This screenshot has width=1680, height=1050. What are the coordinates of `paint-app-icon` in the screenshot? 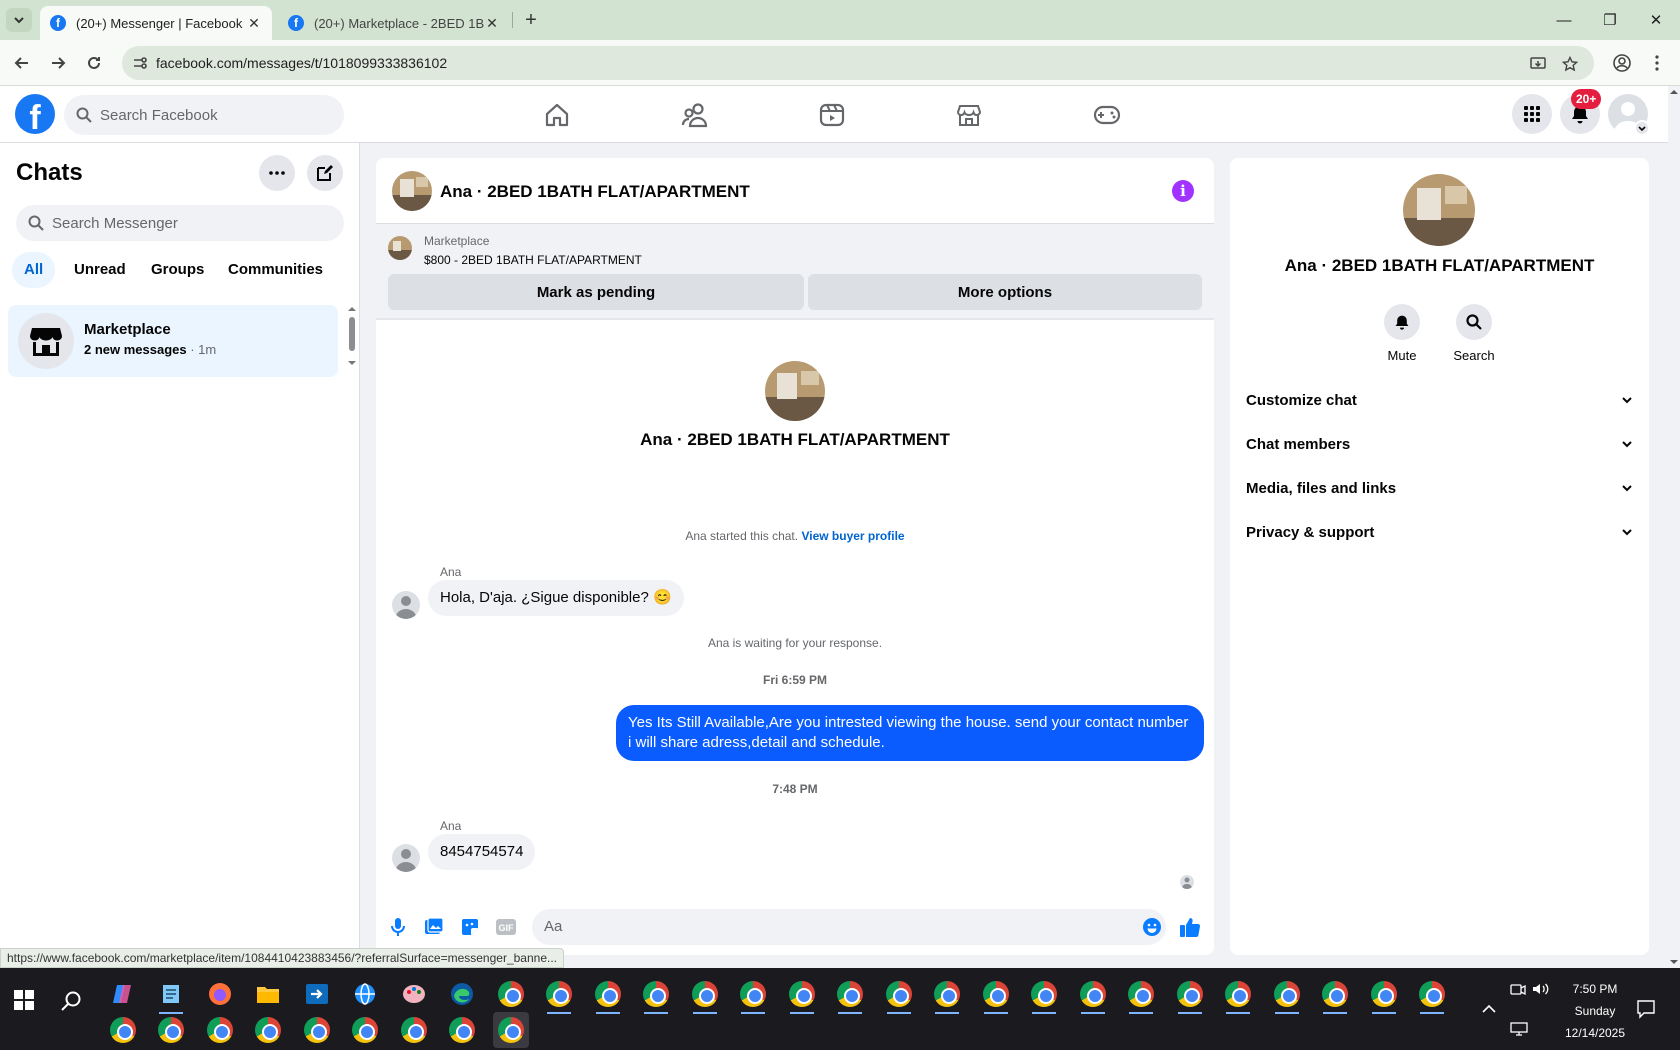 It's located at (414, 994).